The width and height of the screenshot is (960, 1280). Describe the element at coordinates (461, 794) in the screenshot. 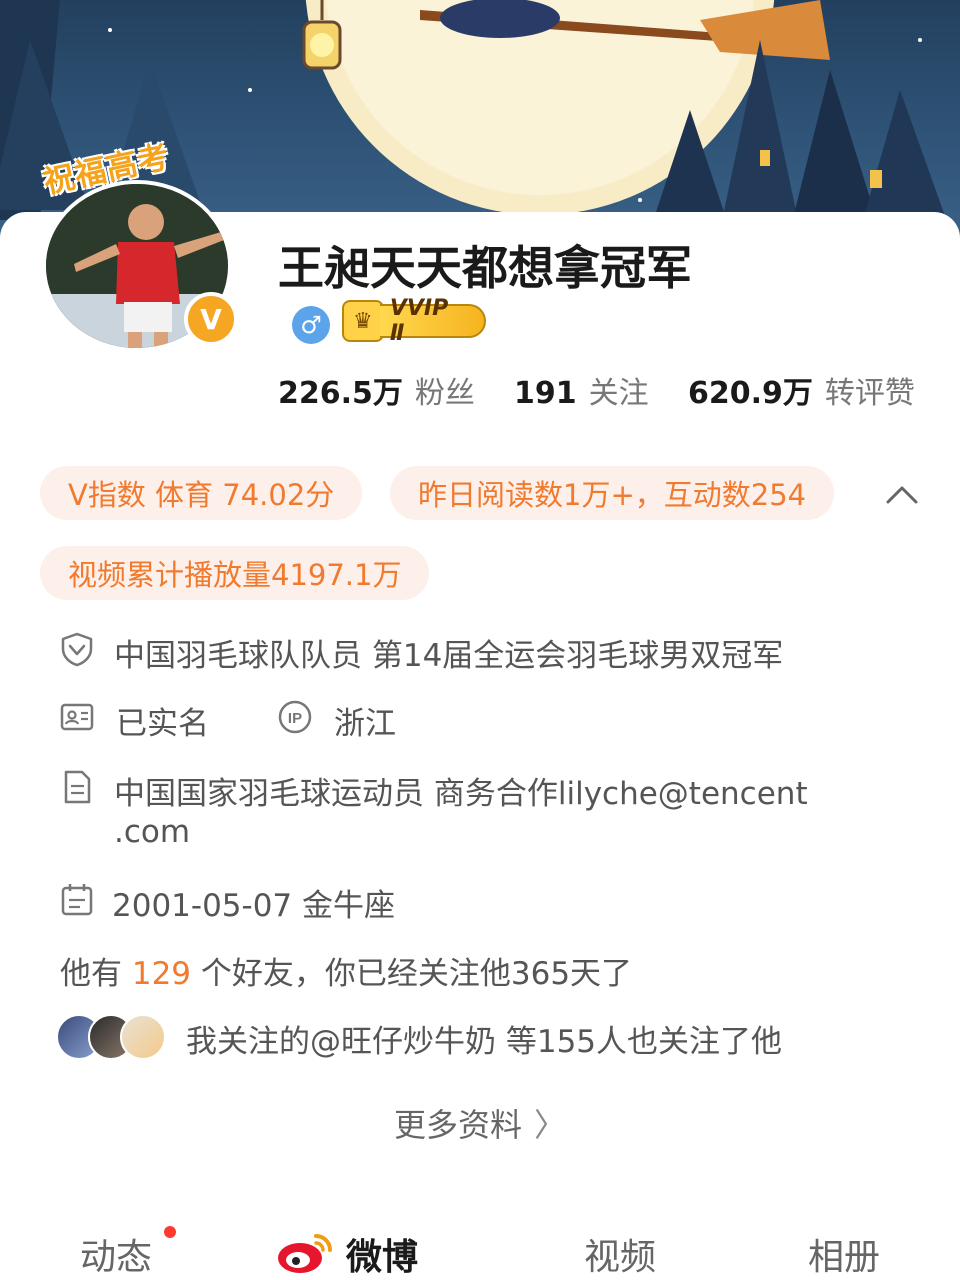

I see `bio-line-1: 中国国家羽毛球运动员 商务合作lilyche@tencent` at that location.